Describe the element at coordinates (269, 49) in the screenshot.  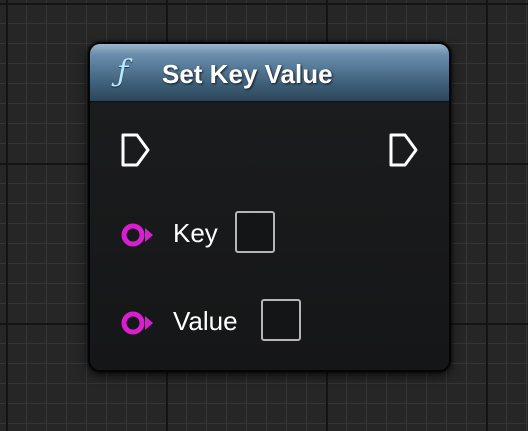
I see `node-header-sheen` at that location.